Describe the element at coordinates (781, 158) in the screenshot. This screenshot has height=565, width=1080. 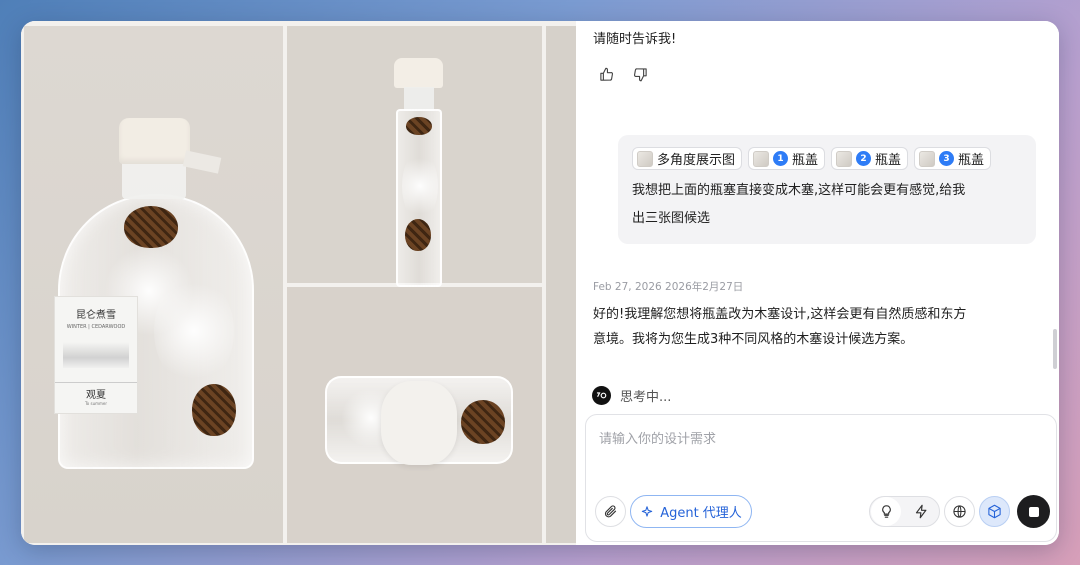
I see `chip-number-badge: 1` at that location.